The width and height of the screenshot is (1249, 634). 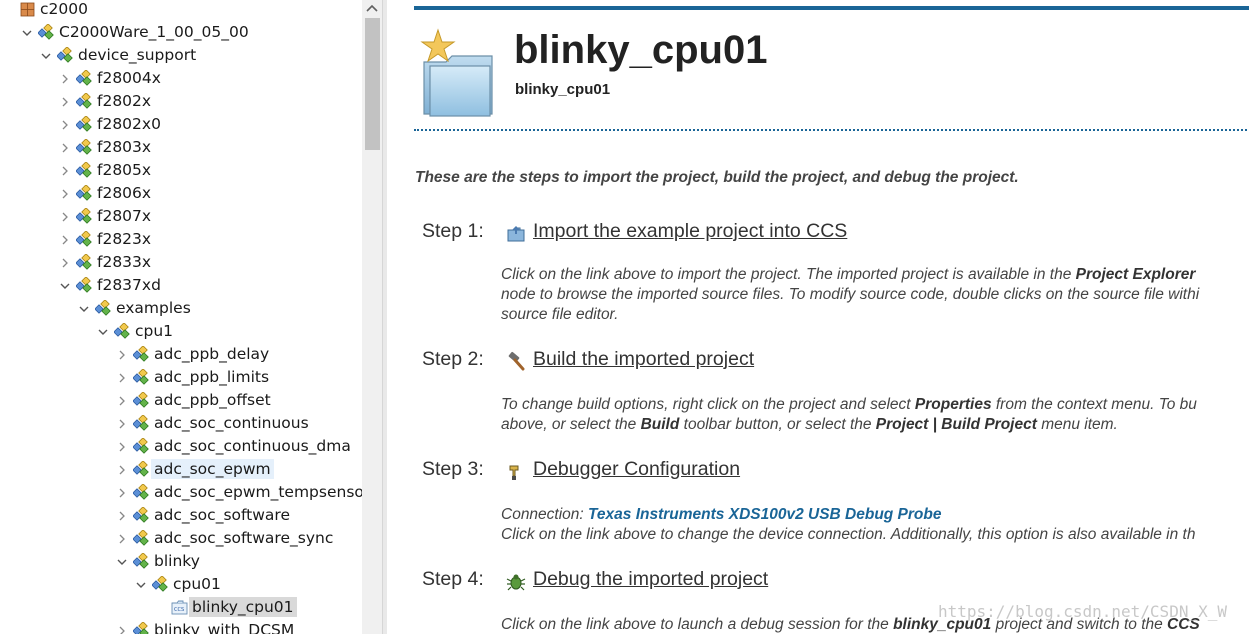 I want to click on project-folder-icon, so click(x=456, y=72).